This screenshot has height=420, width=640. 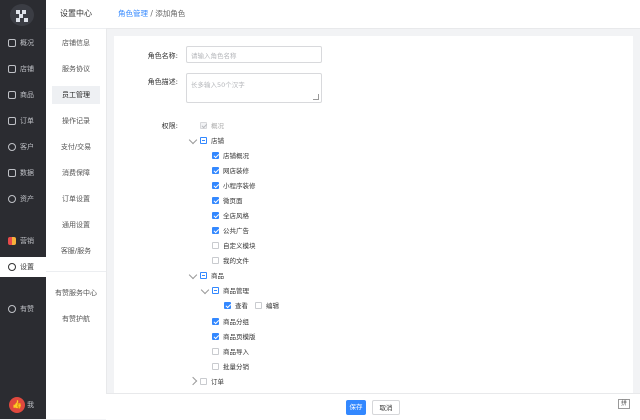 I want to click on tree-node: 商品分组, so click(x=230, y=321).